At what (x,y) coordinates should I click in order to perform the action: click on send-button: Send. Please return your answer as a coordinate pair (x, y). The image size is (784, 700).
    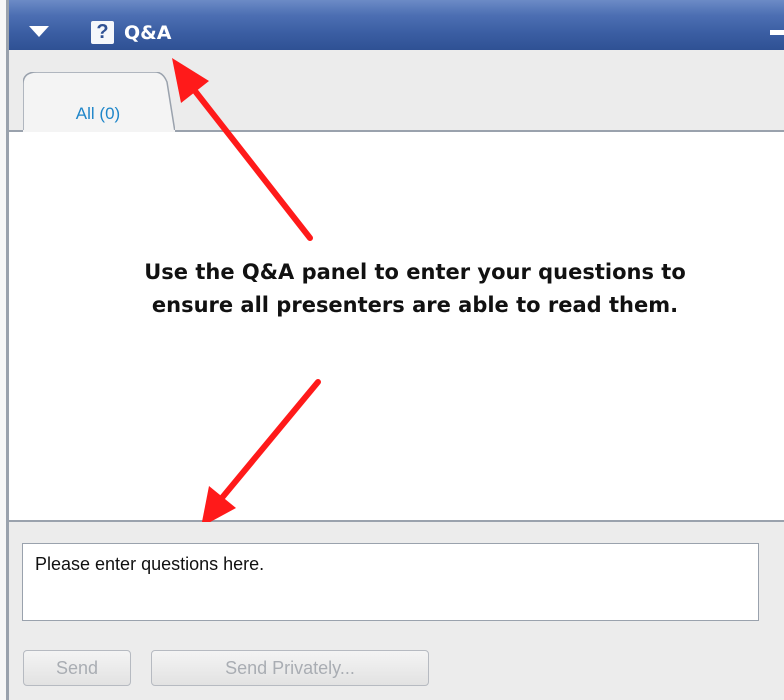
    Looking at the image, I should click on (77, 668).